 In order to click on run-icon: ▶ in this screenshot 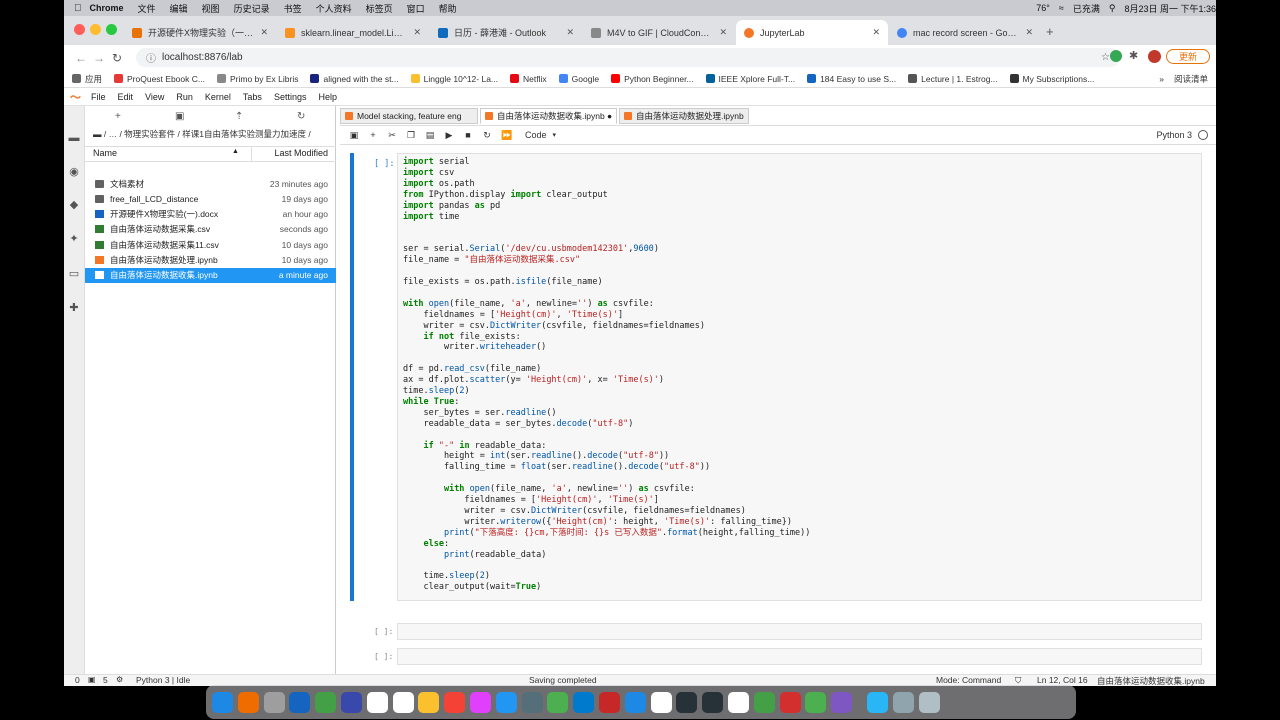, I will do `click(449, 135)`.